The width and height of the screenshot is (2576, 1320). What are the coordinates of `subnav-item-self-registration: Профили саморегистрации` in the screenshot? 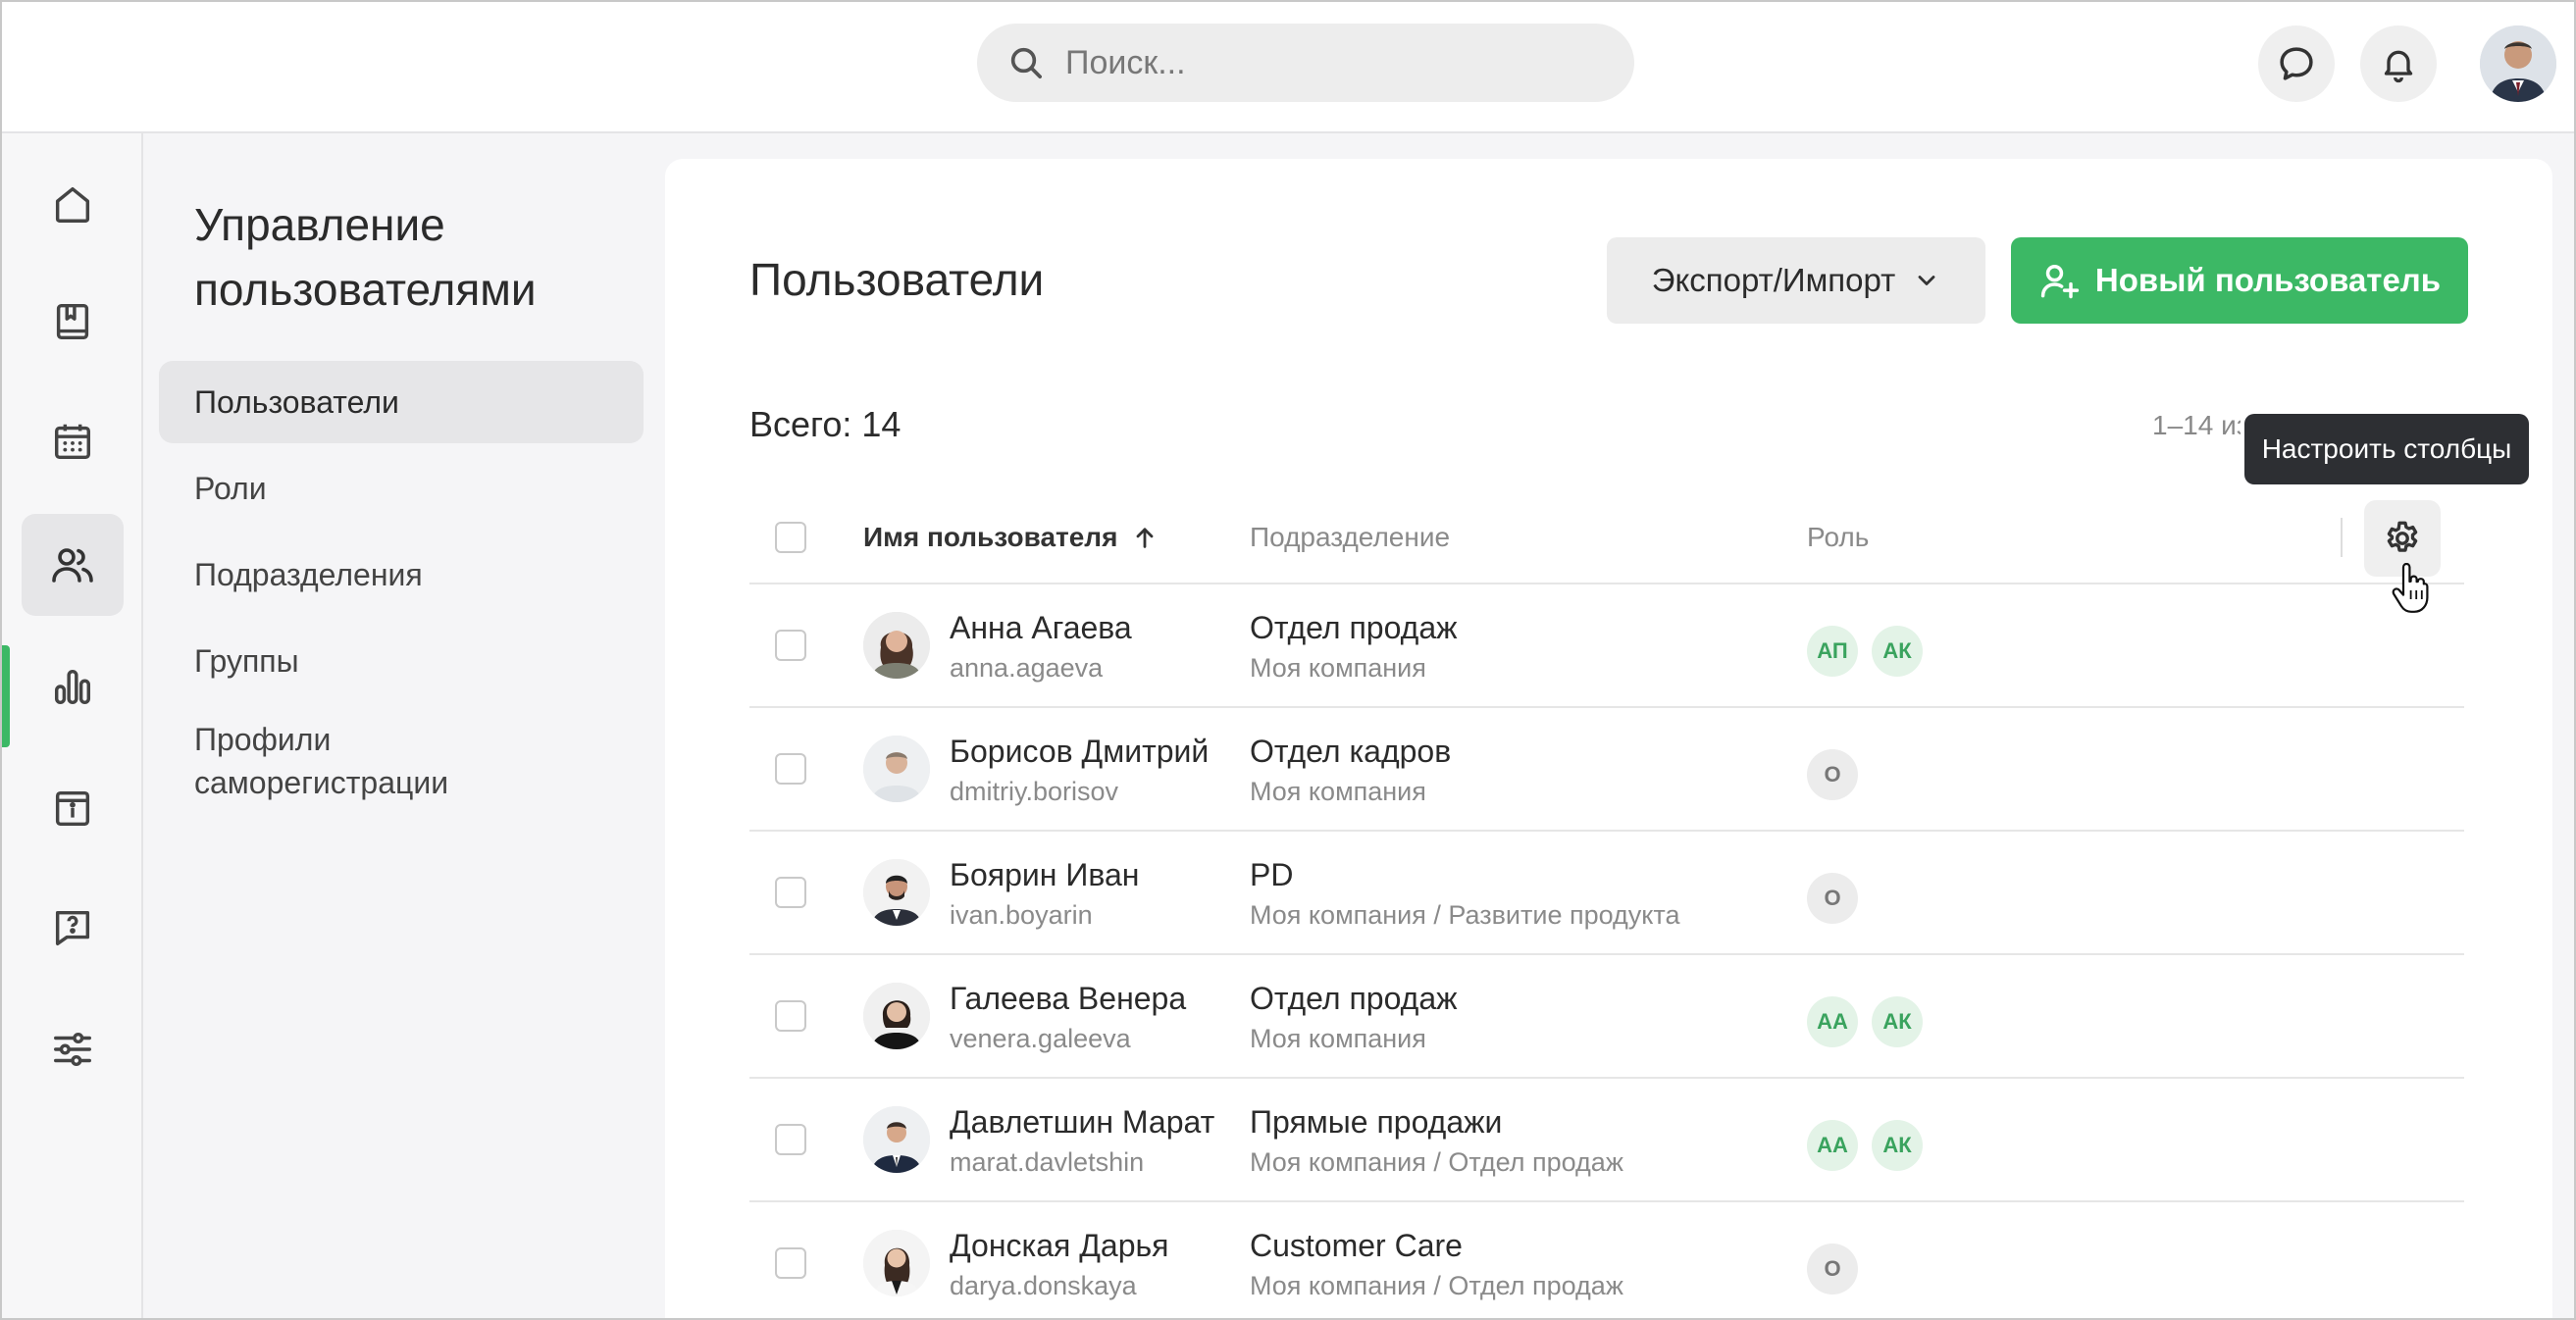 It's located at (370, 761).